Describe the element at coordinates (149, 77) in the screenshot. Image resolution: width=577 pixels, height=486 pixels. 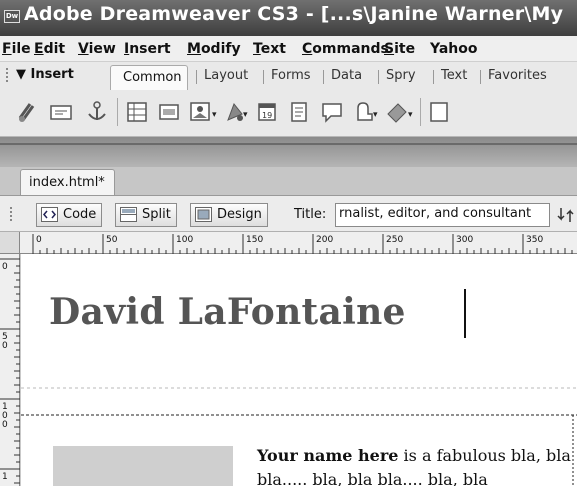
I see `tab-common: Common` at that location.